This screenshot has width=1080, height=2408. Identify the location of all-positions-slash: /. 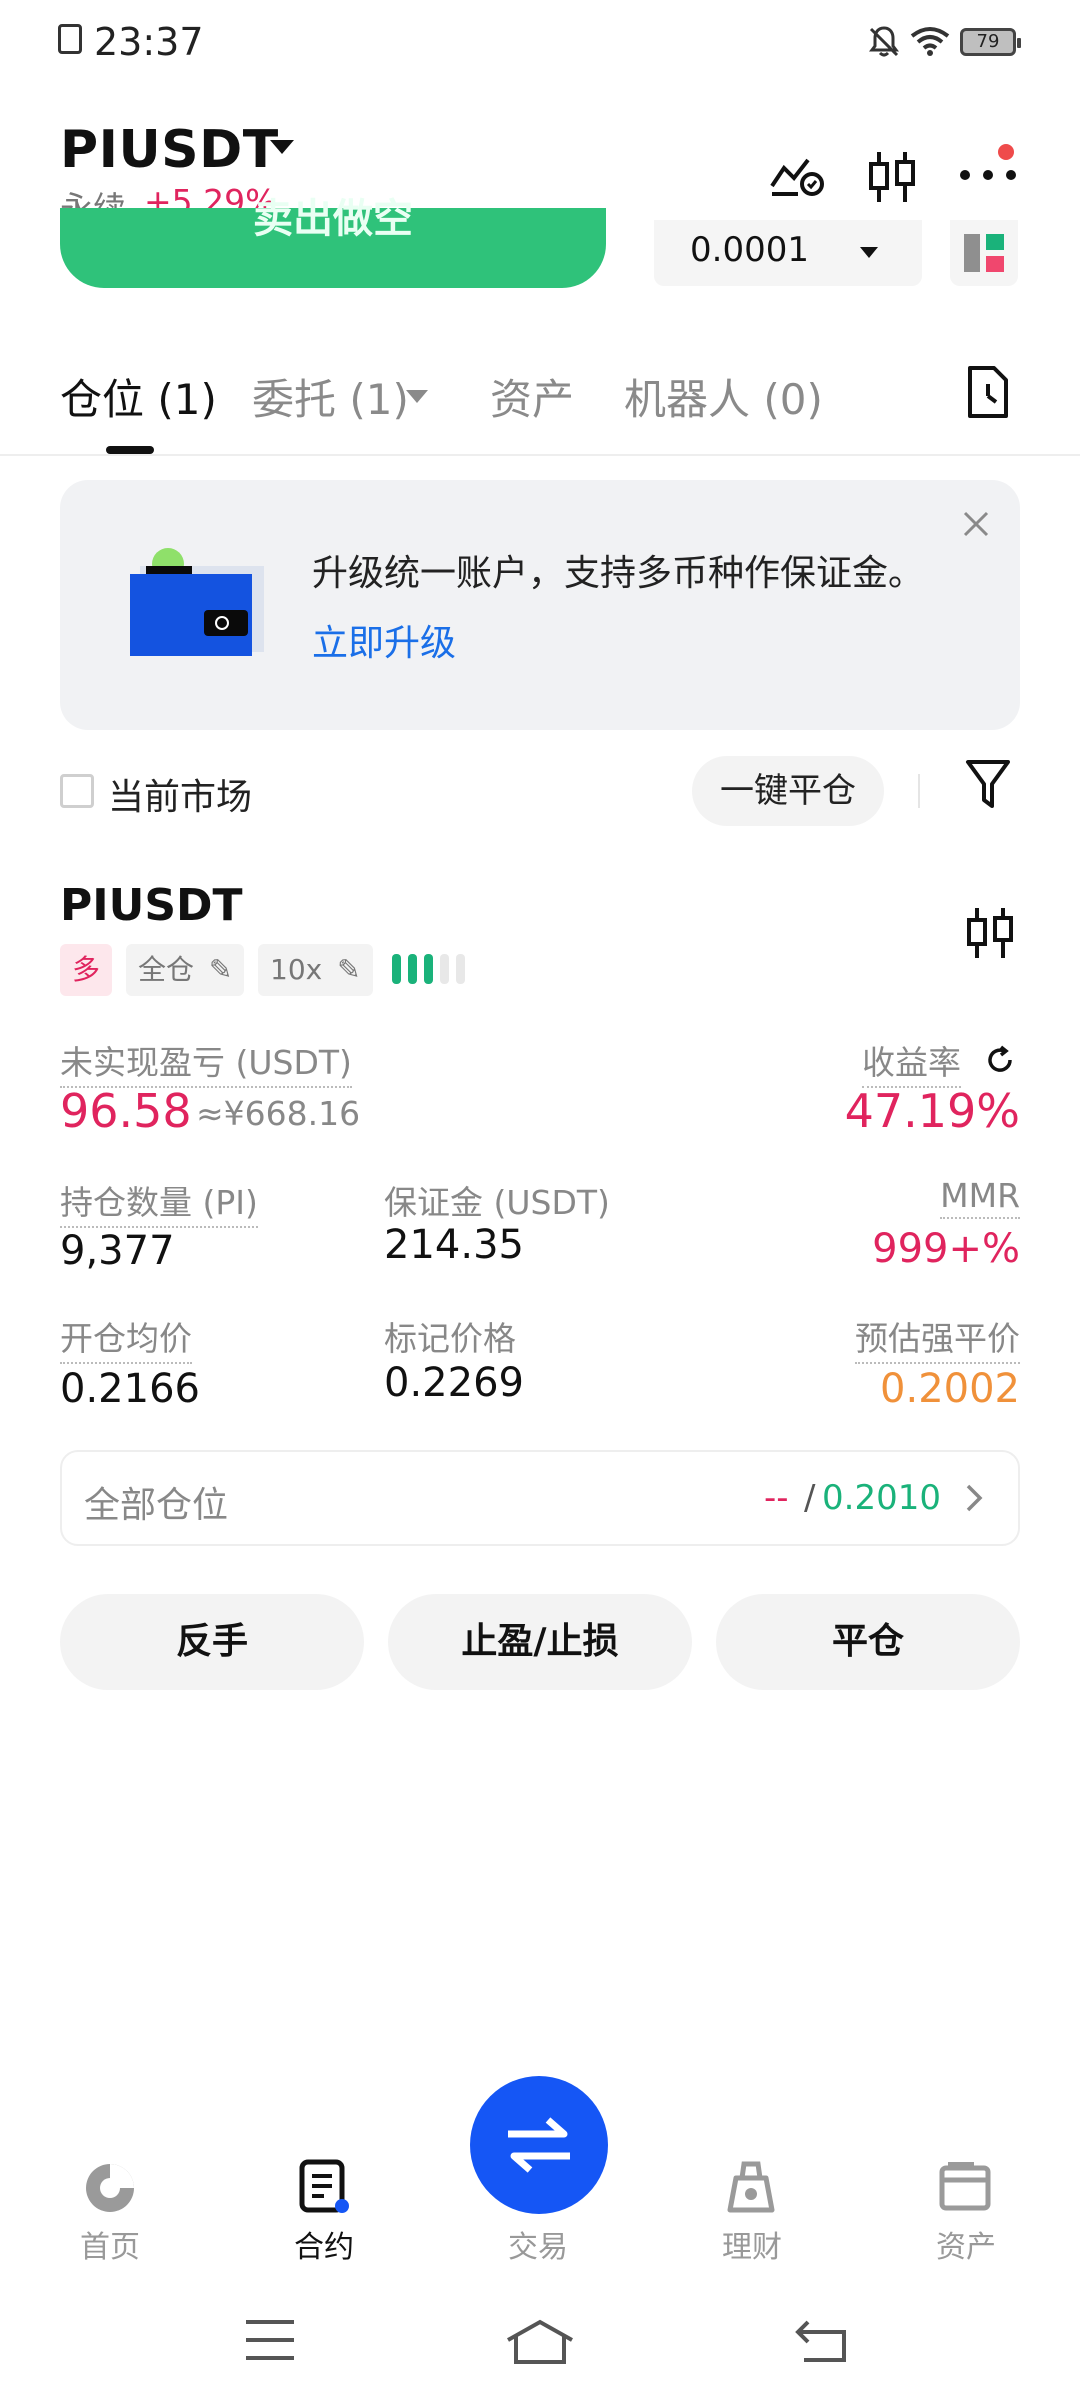
(810, 1498).